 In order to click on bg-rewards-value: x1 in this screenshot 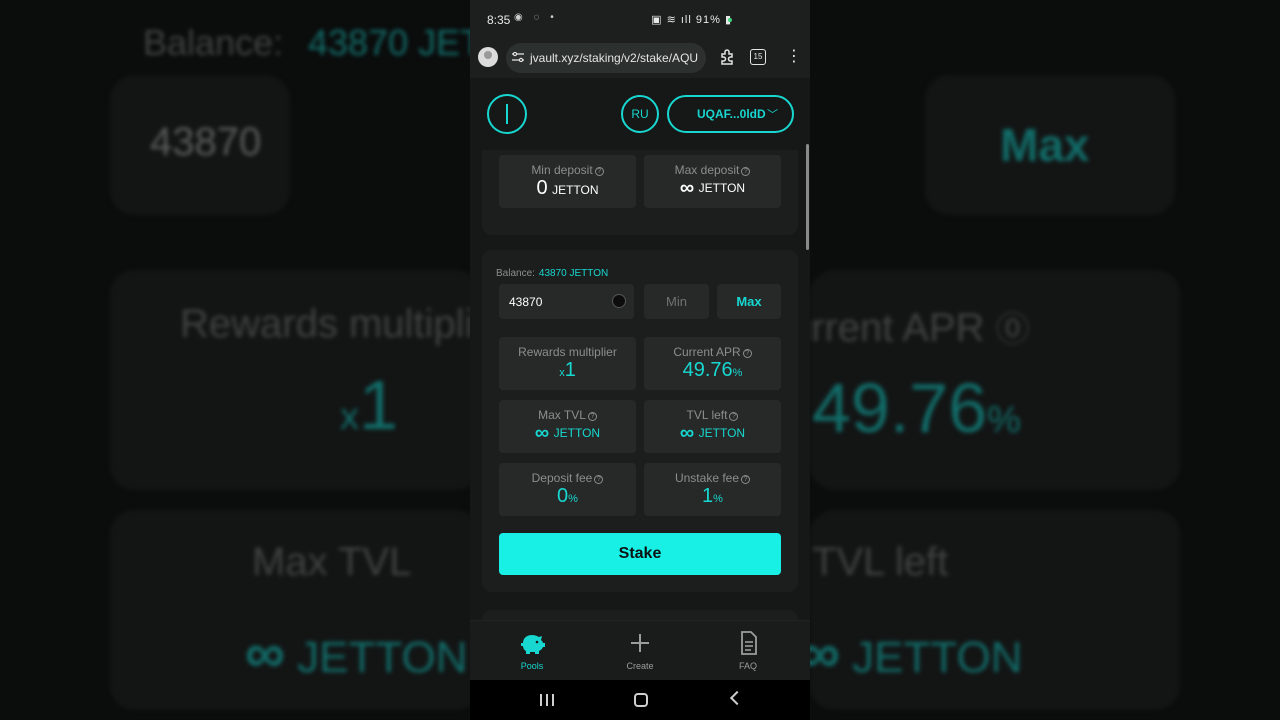, I will do `click(369, 405)`.